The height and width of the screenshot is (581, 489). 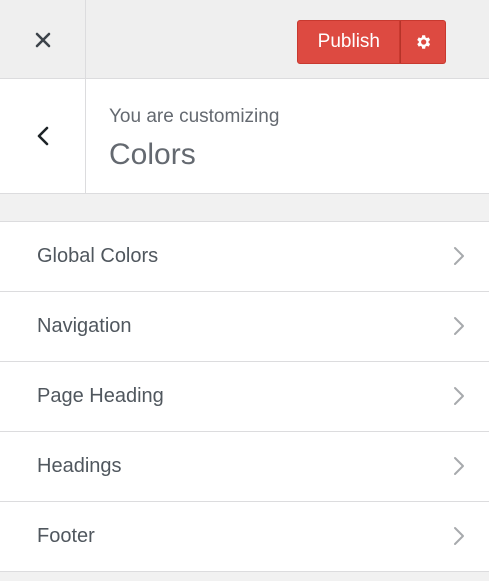 I want to click on menu-item-label: Global Colors, so click(x=98, y=256).